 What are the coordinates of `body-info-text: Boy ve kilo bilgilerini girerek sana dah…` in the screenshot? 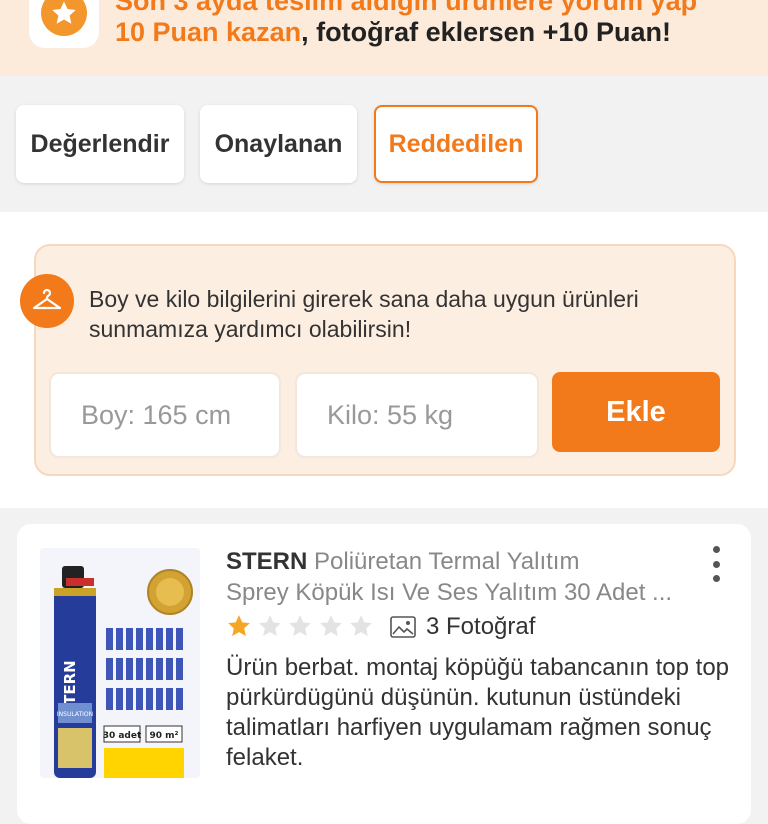 It's located at (364, 314).